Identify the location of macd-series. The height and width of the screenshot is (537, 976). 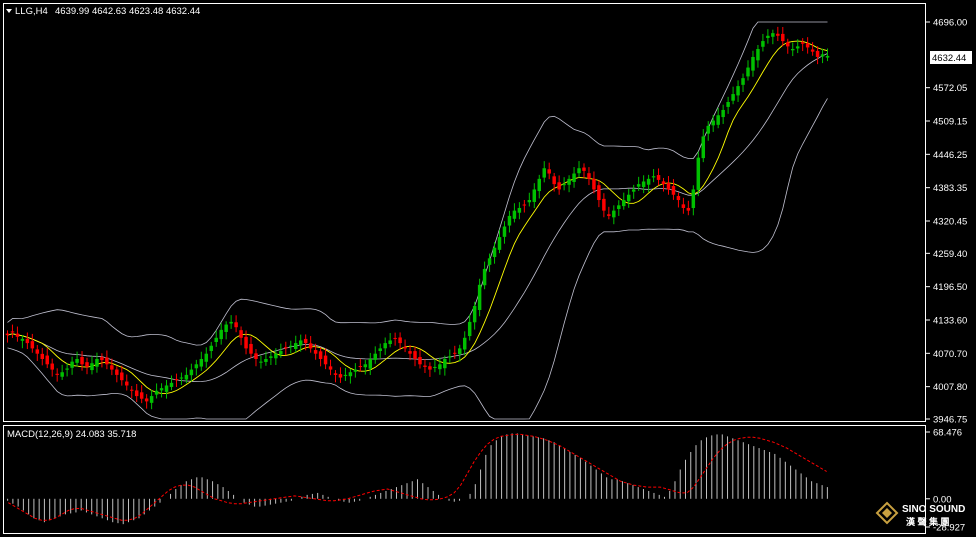
(417, 479).